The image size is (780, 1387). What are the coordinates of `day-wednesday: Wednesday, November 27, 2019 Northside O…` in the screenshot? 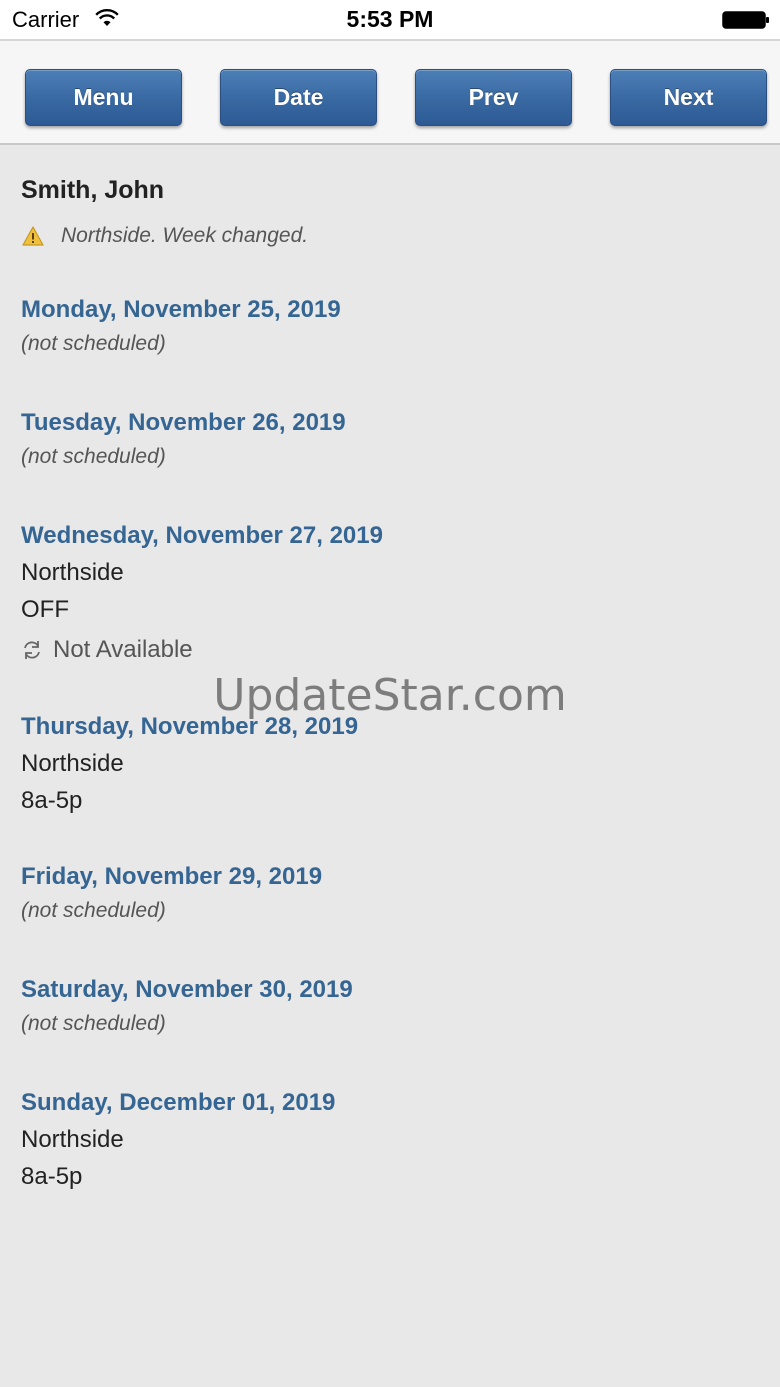 It's located at (391, 595).